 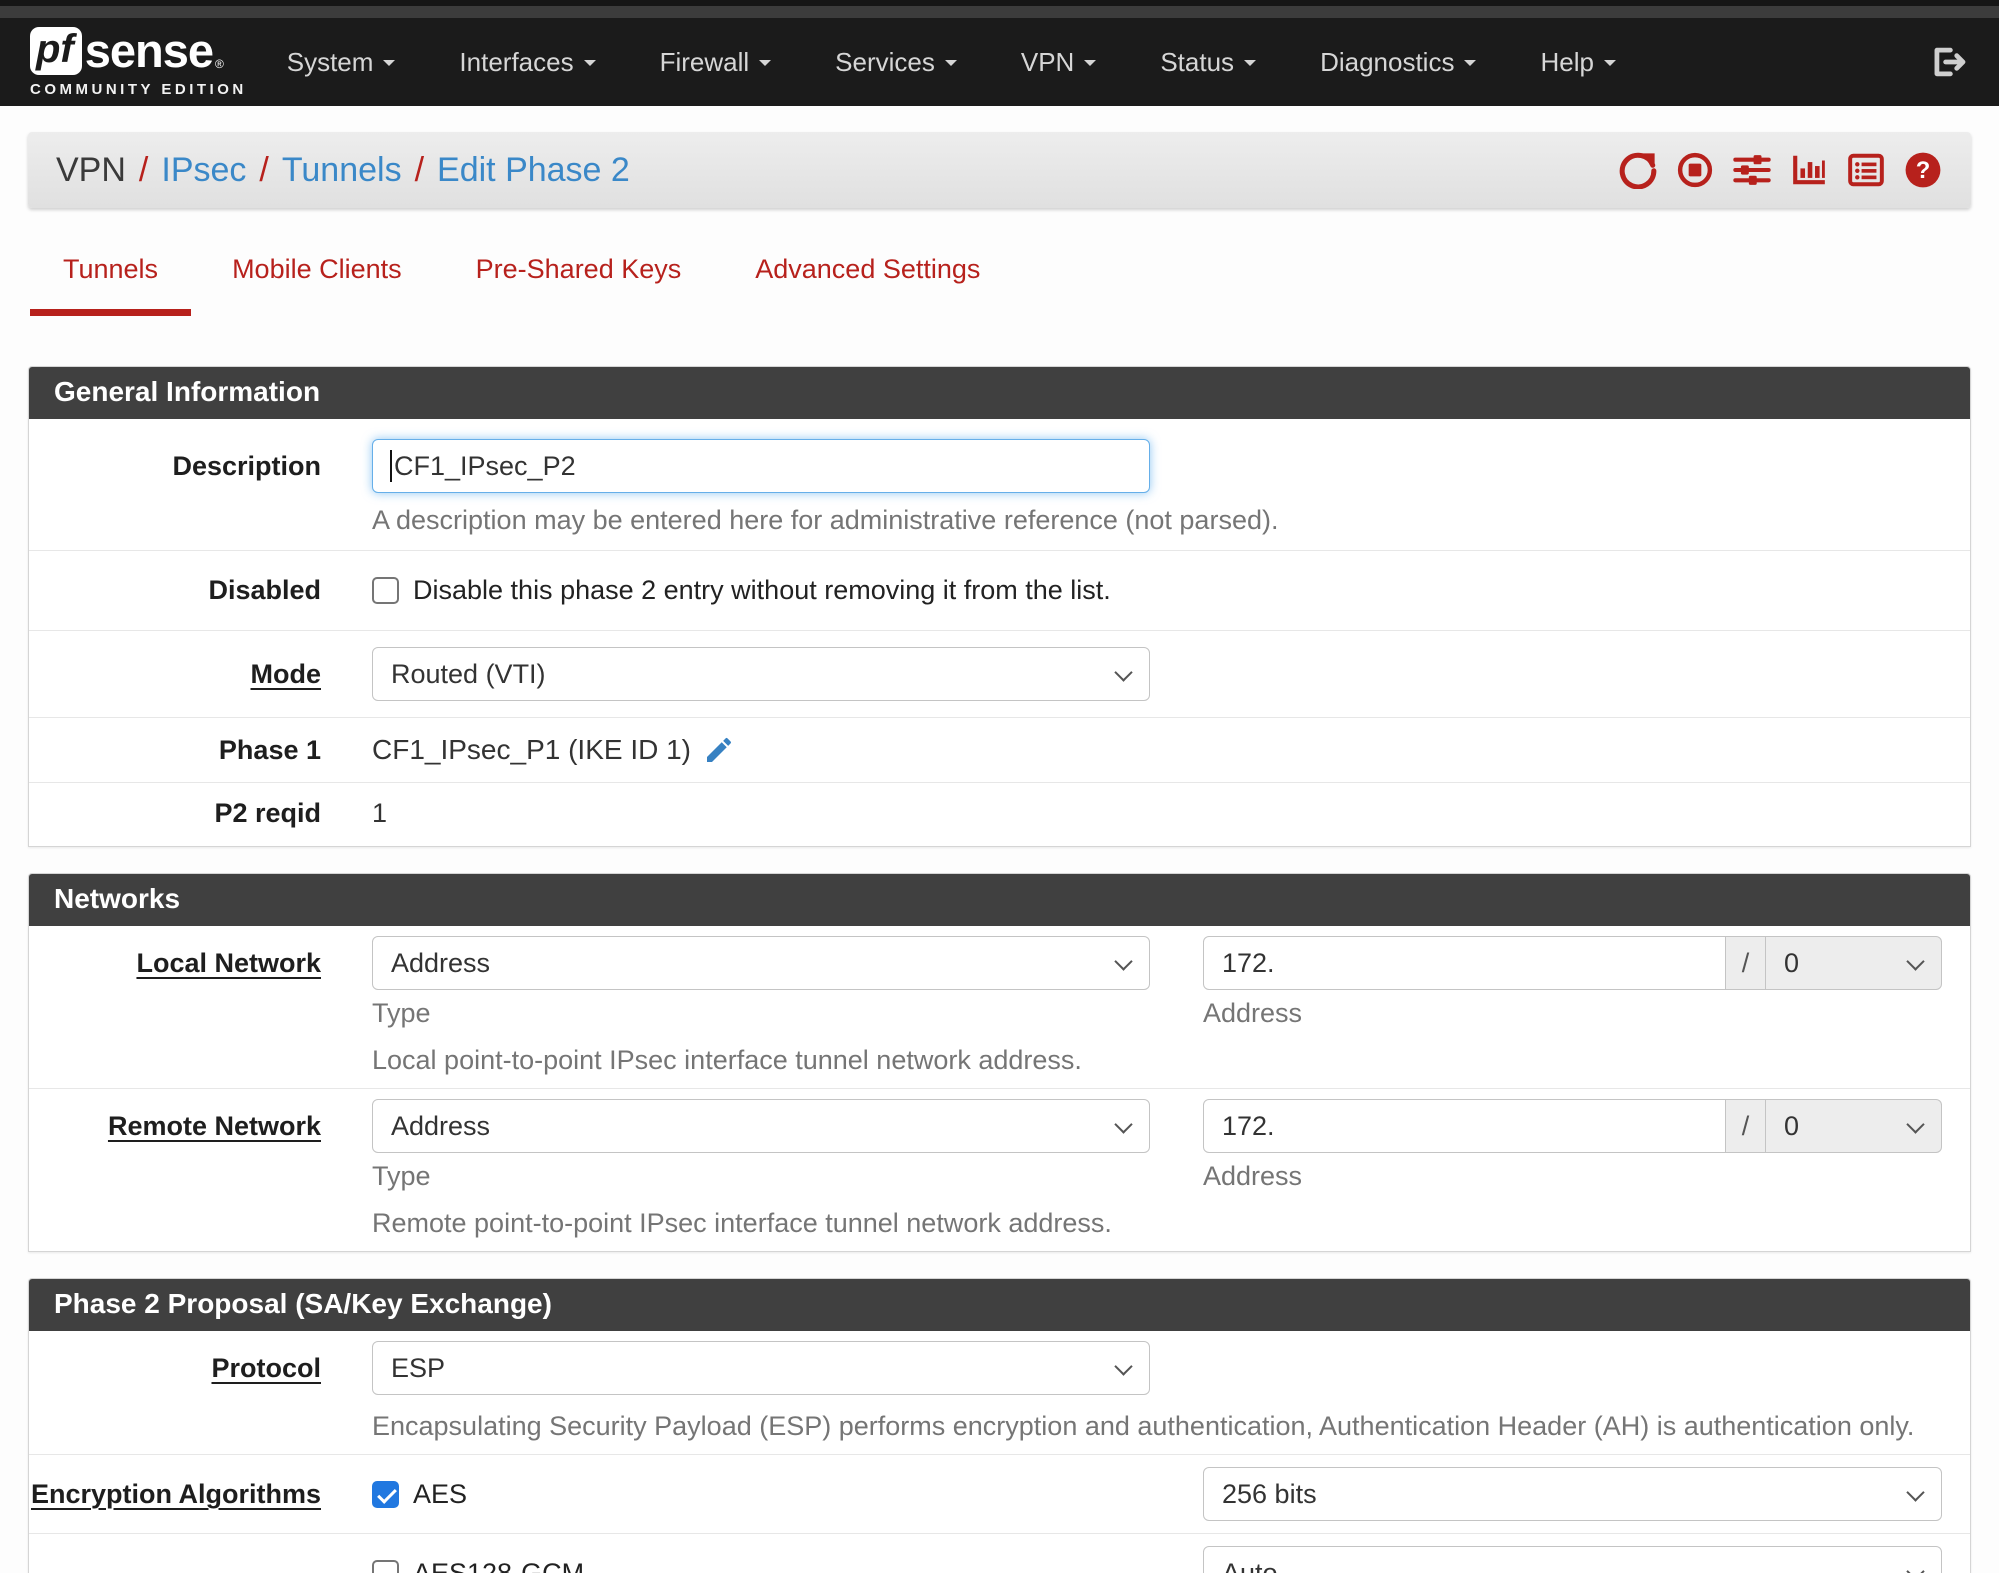 What do you see at coordinates (1780, 170) in the screenshot?
I see `page-toolbar: ?` at bounding box center [1780, 170].